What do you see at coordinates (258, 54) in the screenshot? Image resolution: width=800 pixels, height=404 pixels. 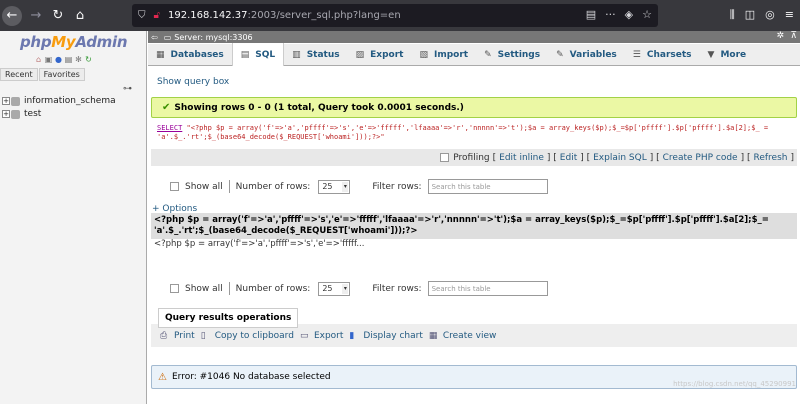 I see `tab-sql: ▤ SQL` at bounding box center [258, 54].